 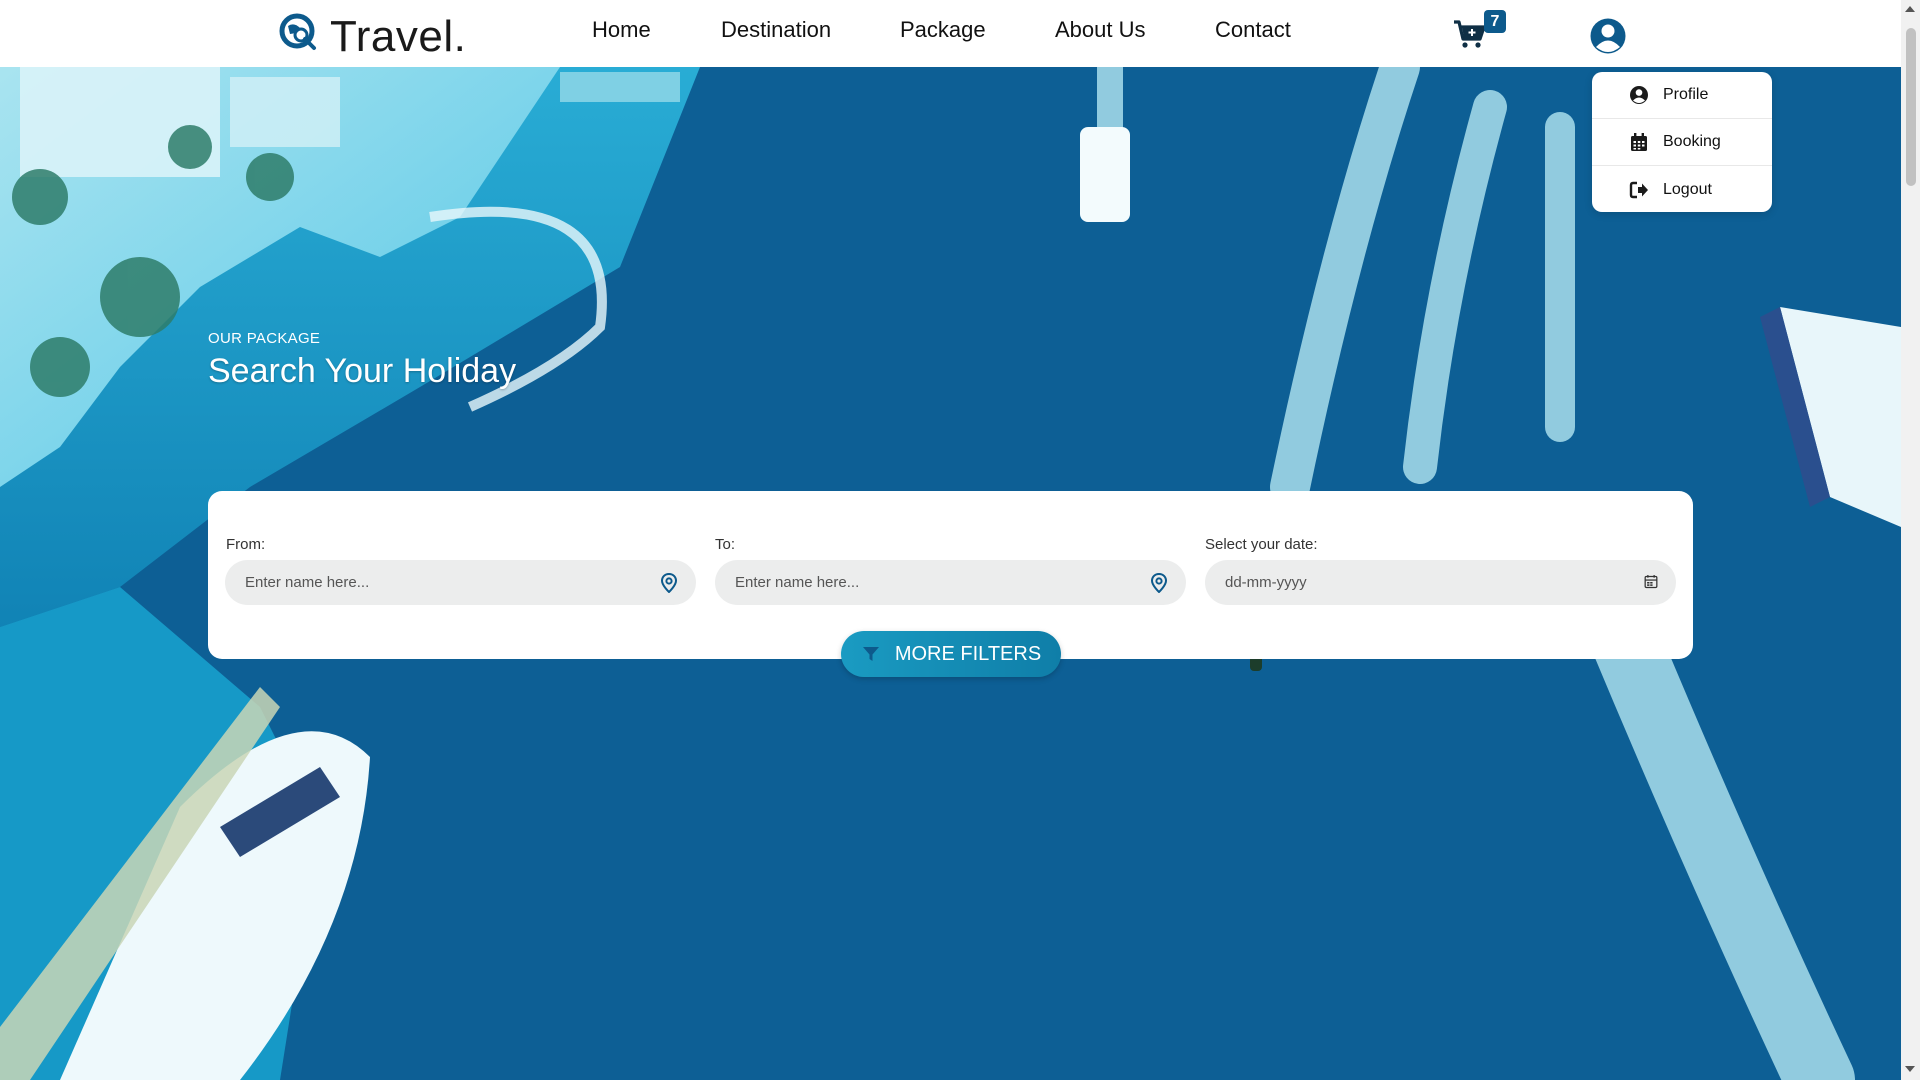 What do you see at coordinates (246, 544) in the screenshot?
I see `from-label: From:` at bounding box center [246, 544].